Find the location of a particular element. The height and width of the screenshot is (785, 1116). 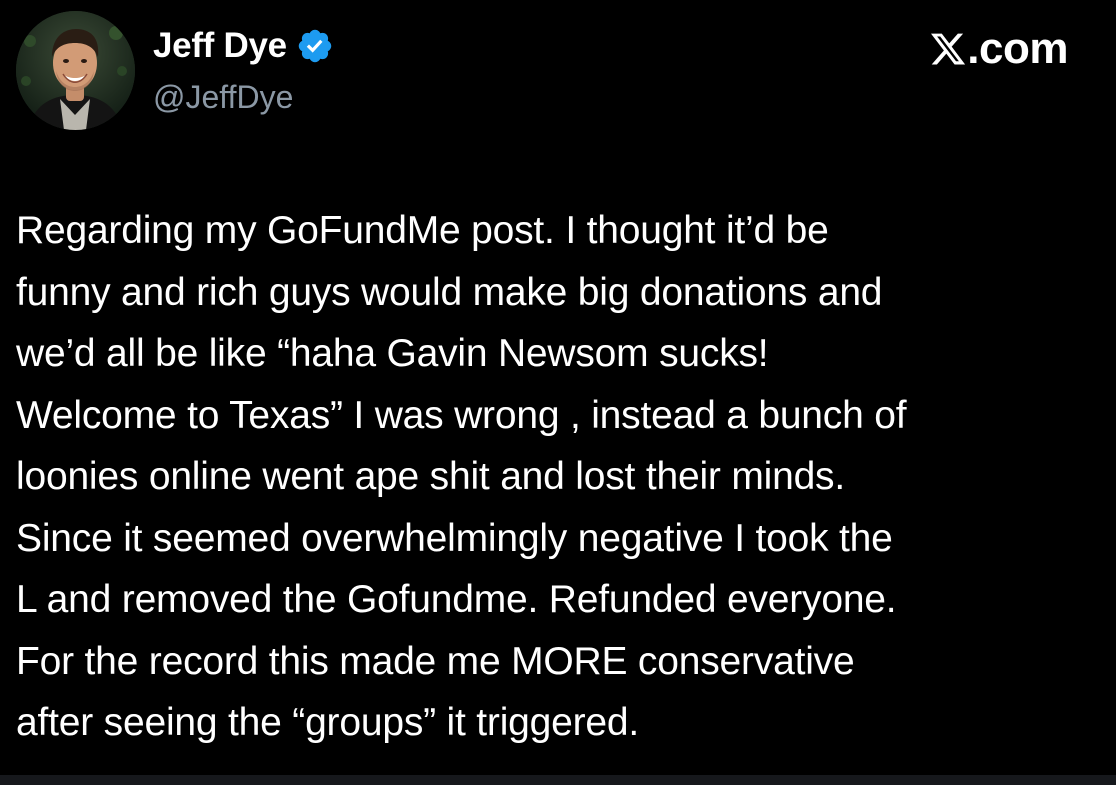

author-name-row: Jeff Dye is located at coordinates (243, 46).